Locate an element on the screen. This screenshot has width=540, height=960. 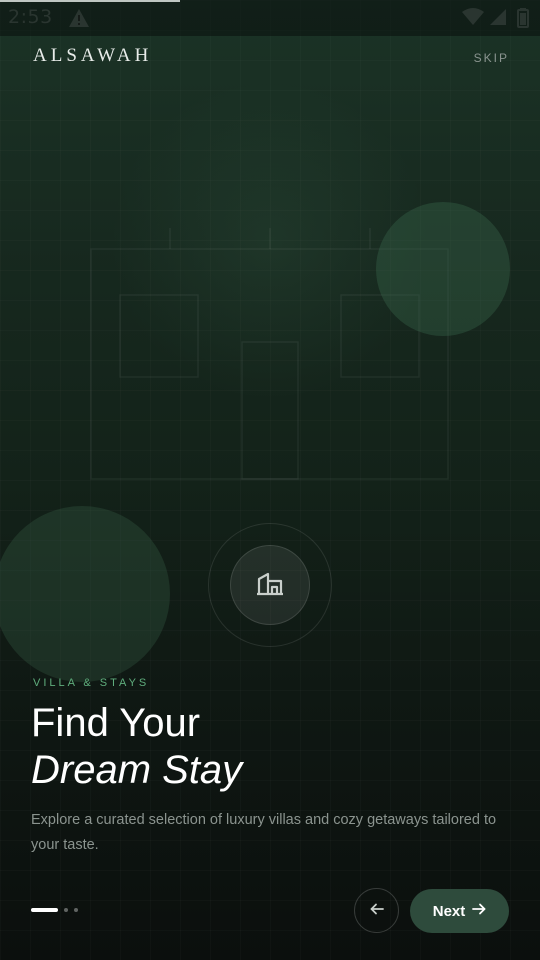
title-line-1: Find Your is located at coordinates (116, 723).